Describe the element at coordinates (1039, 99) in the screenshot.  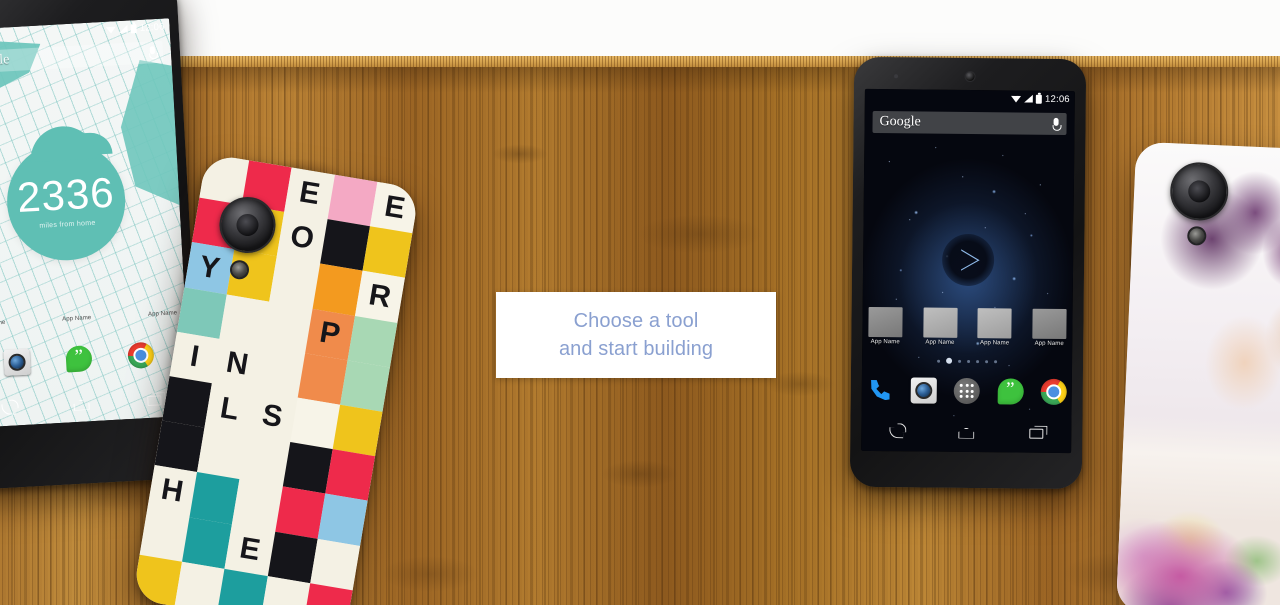
I see `battery-icon` at that location.